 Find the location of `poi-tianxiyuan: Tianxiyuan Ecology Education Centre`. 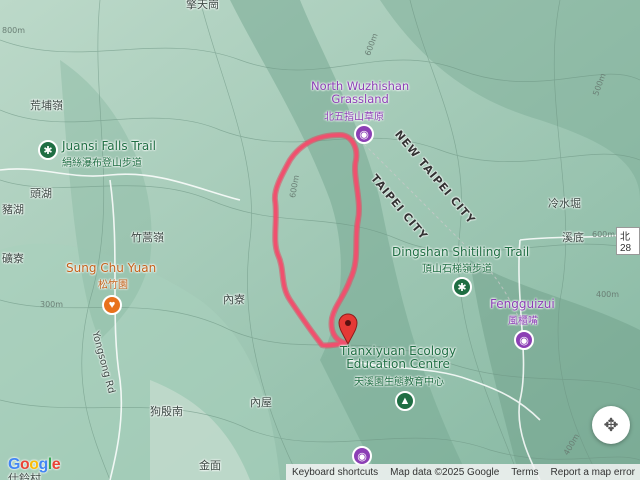

poi-tianxiyuan: Tianxiyuan Ecology Education Centre is located at coordinates (398, 358).